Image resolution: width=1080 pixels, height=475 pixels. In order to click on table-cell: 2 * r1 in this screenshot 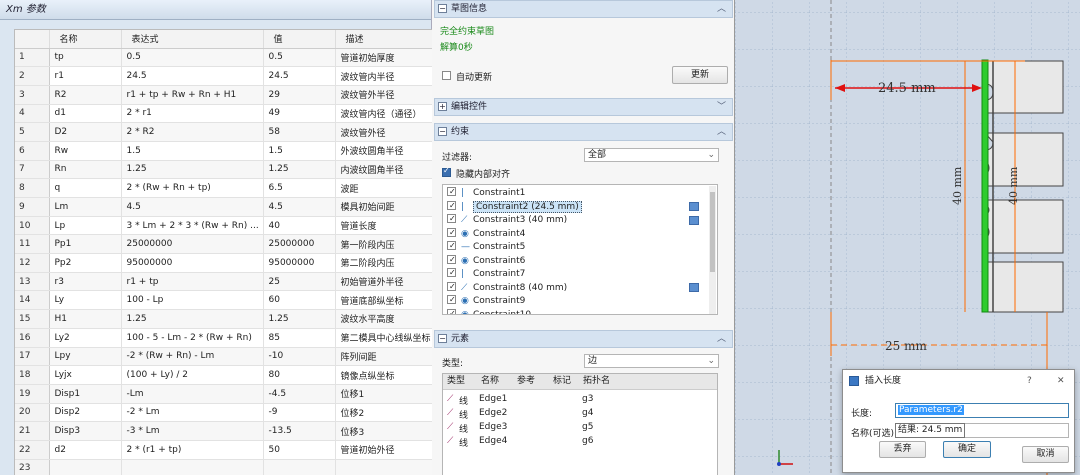, I will do `click(192, 114)`.